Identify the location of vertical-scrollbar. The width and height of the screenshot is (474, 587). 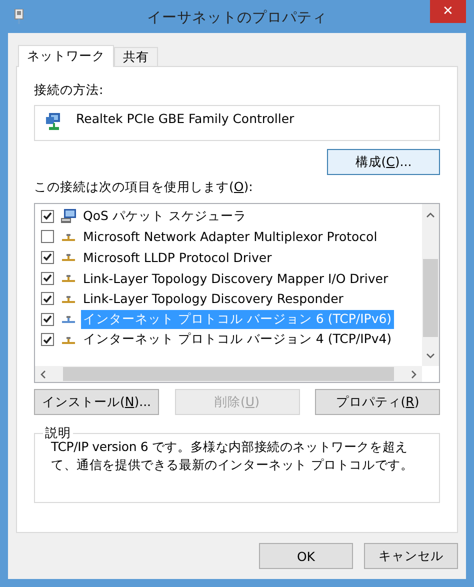
(430, 285).